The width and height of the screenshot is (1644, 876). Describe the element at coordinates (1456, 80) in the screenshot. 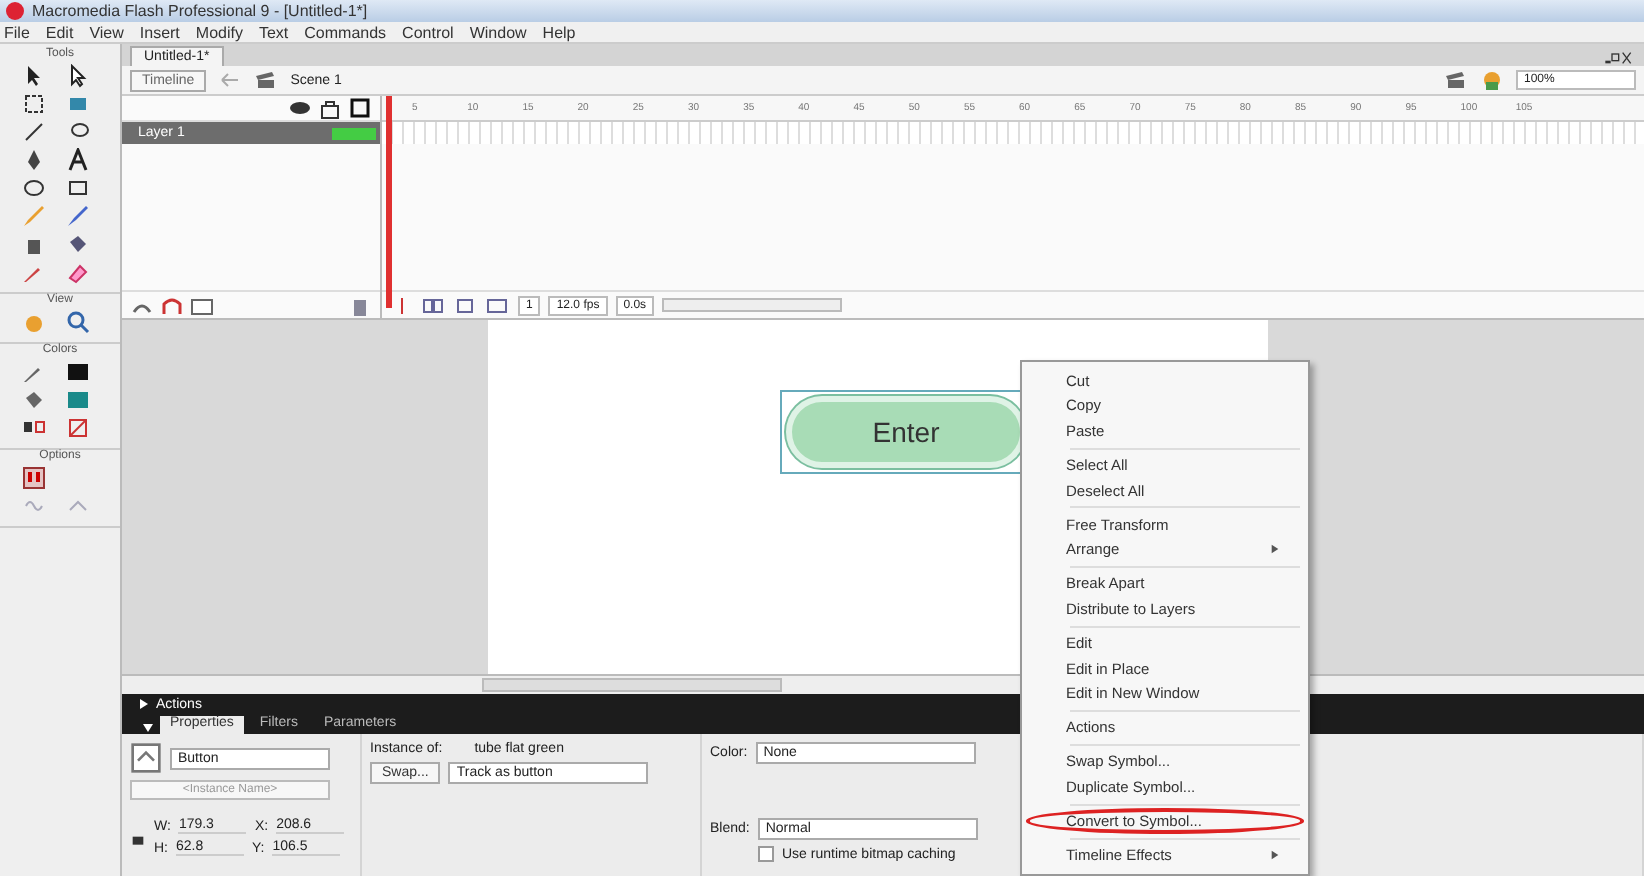

I see `edit-scene-icon` at that location.